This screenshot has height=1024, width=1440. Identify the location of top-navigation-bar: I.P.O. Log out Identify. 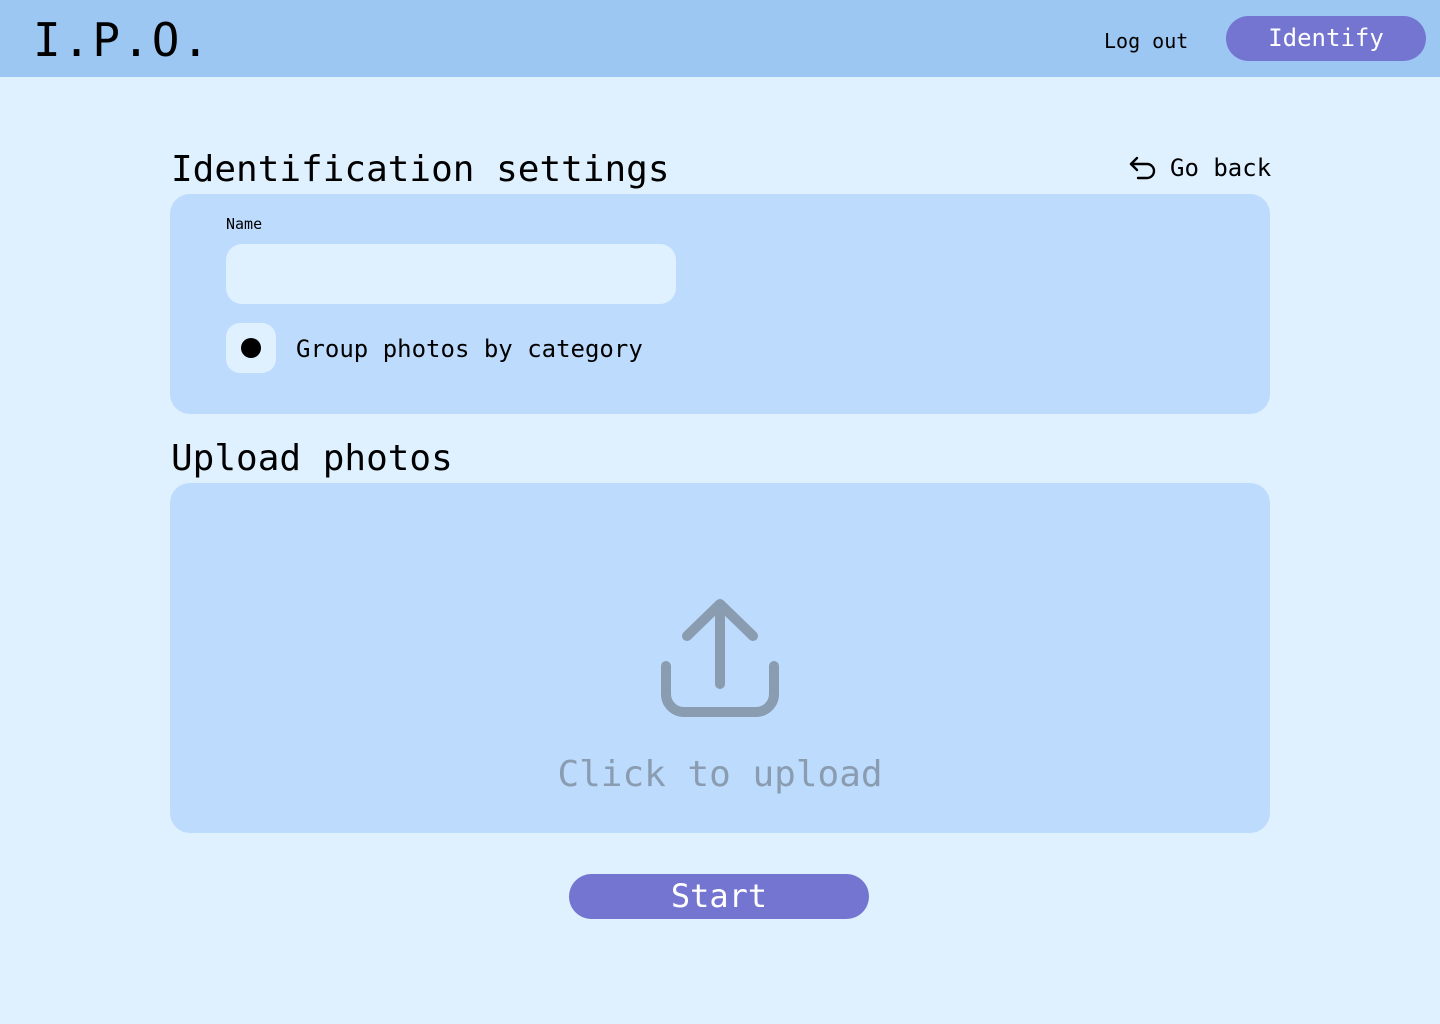
(720, 38).